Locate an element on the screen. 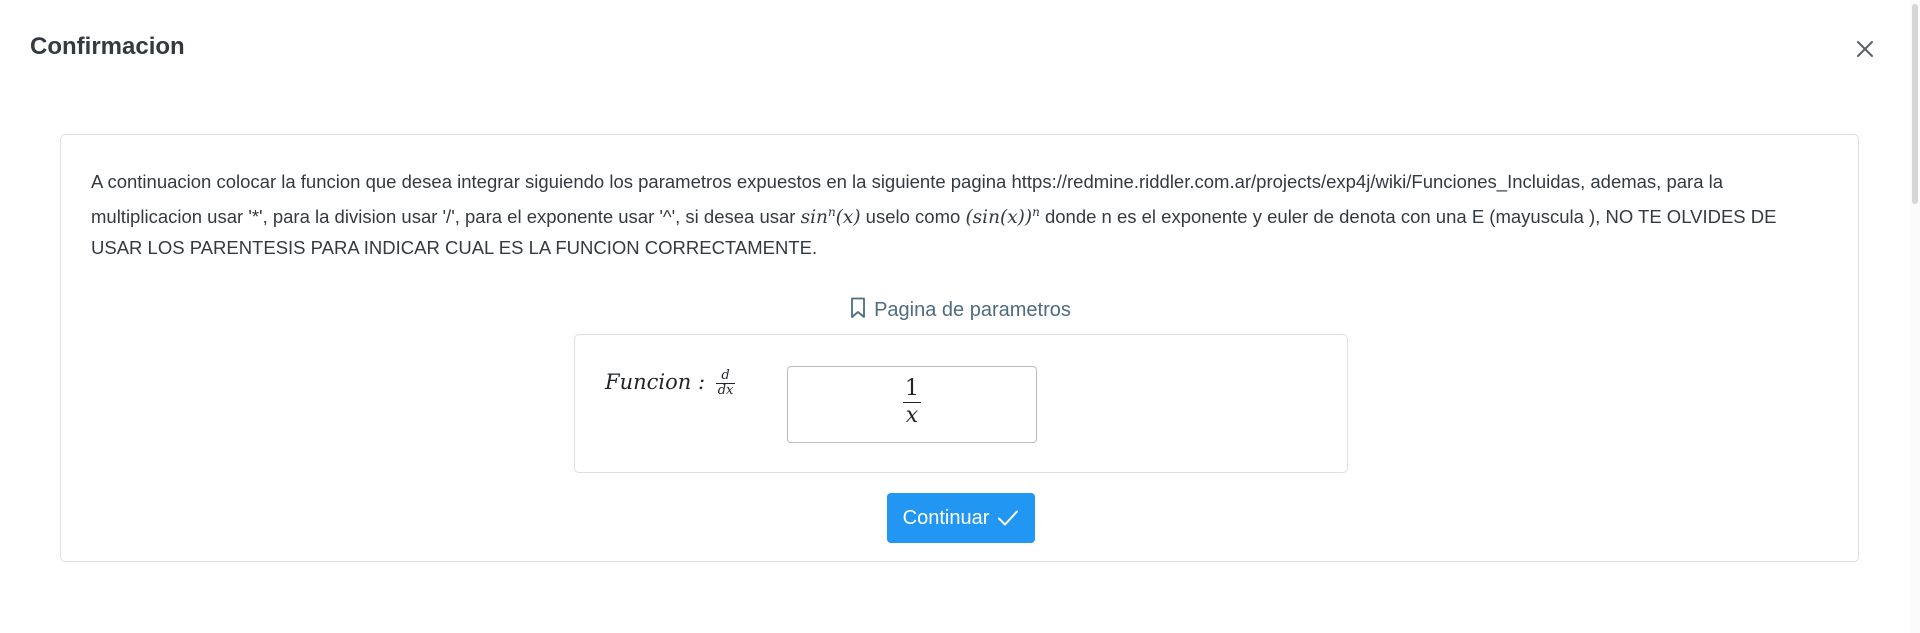 This screenshot has width=1920, height=633. math-sin-x-pow-n: (sin(x))n is located at coordinates (1002, 217).